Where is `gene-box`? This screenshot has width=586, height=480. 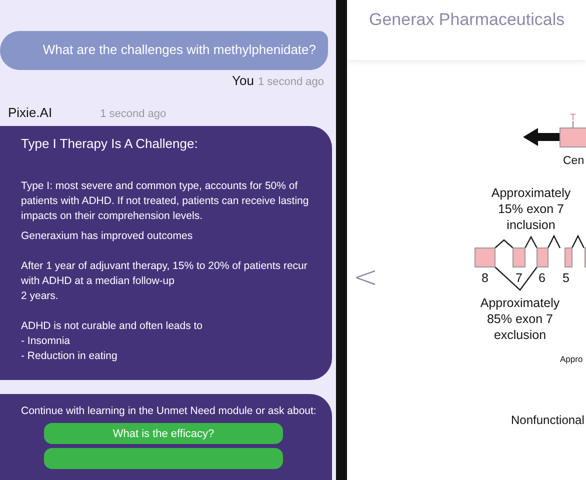 gene-box is located at coordinates (573, 138).